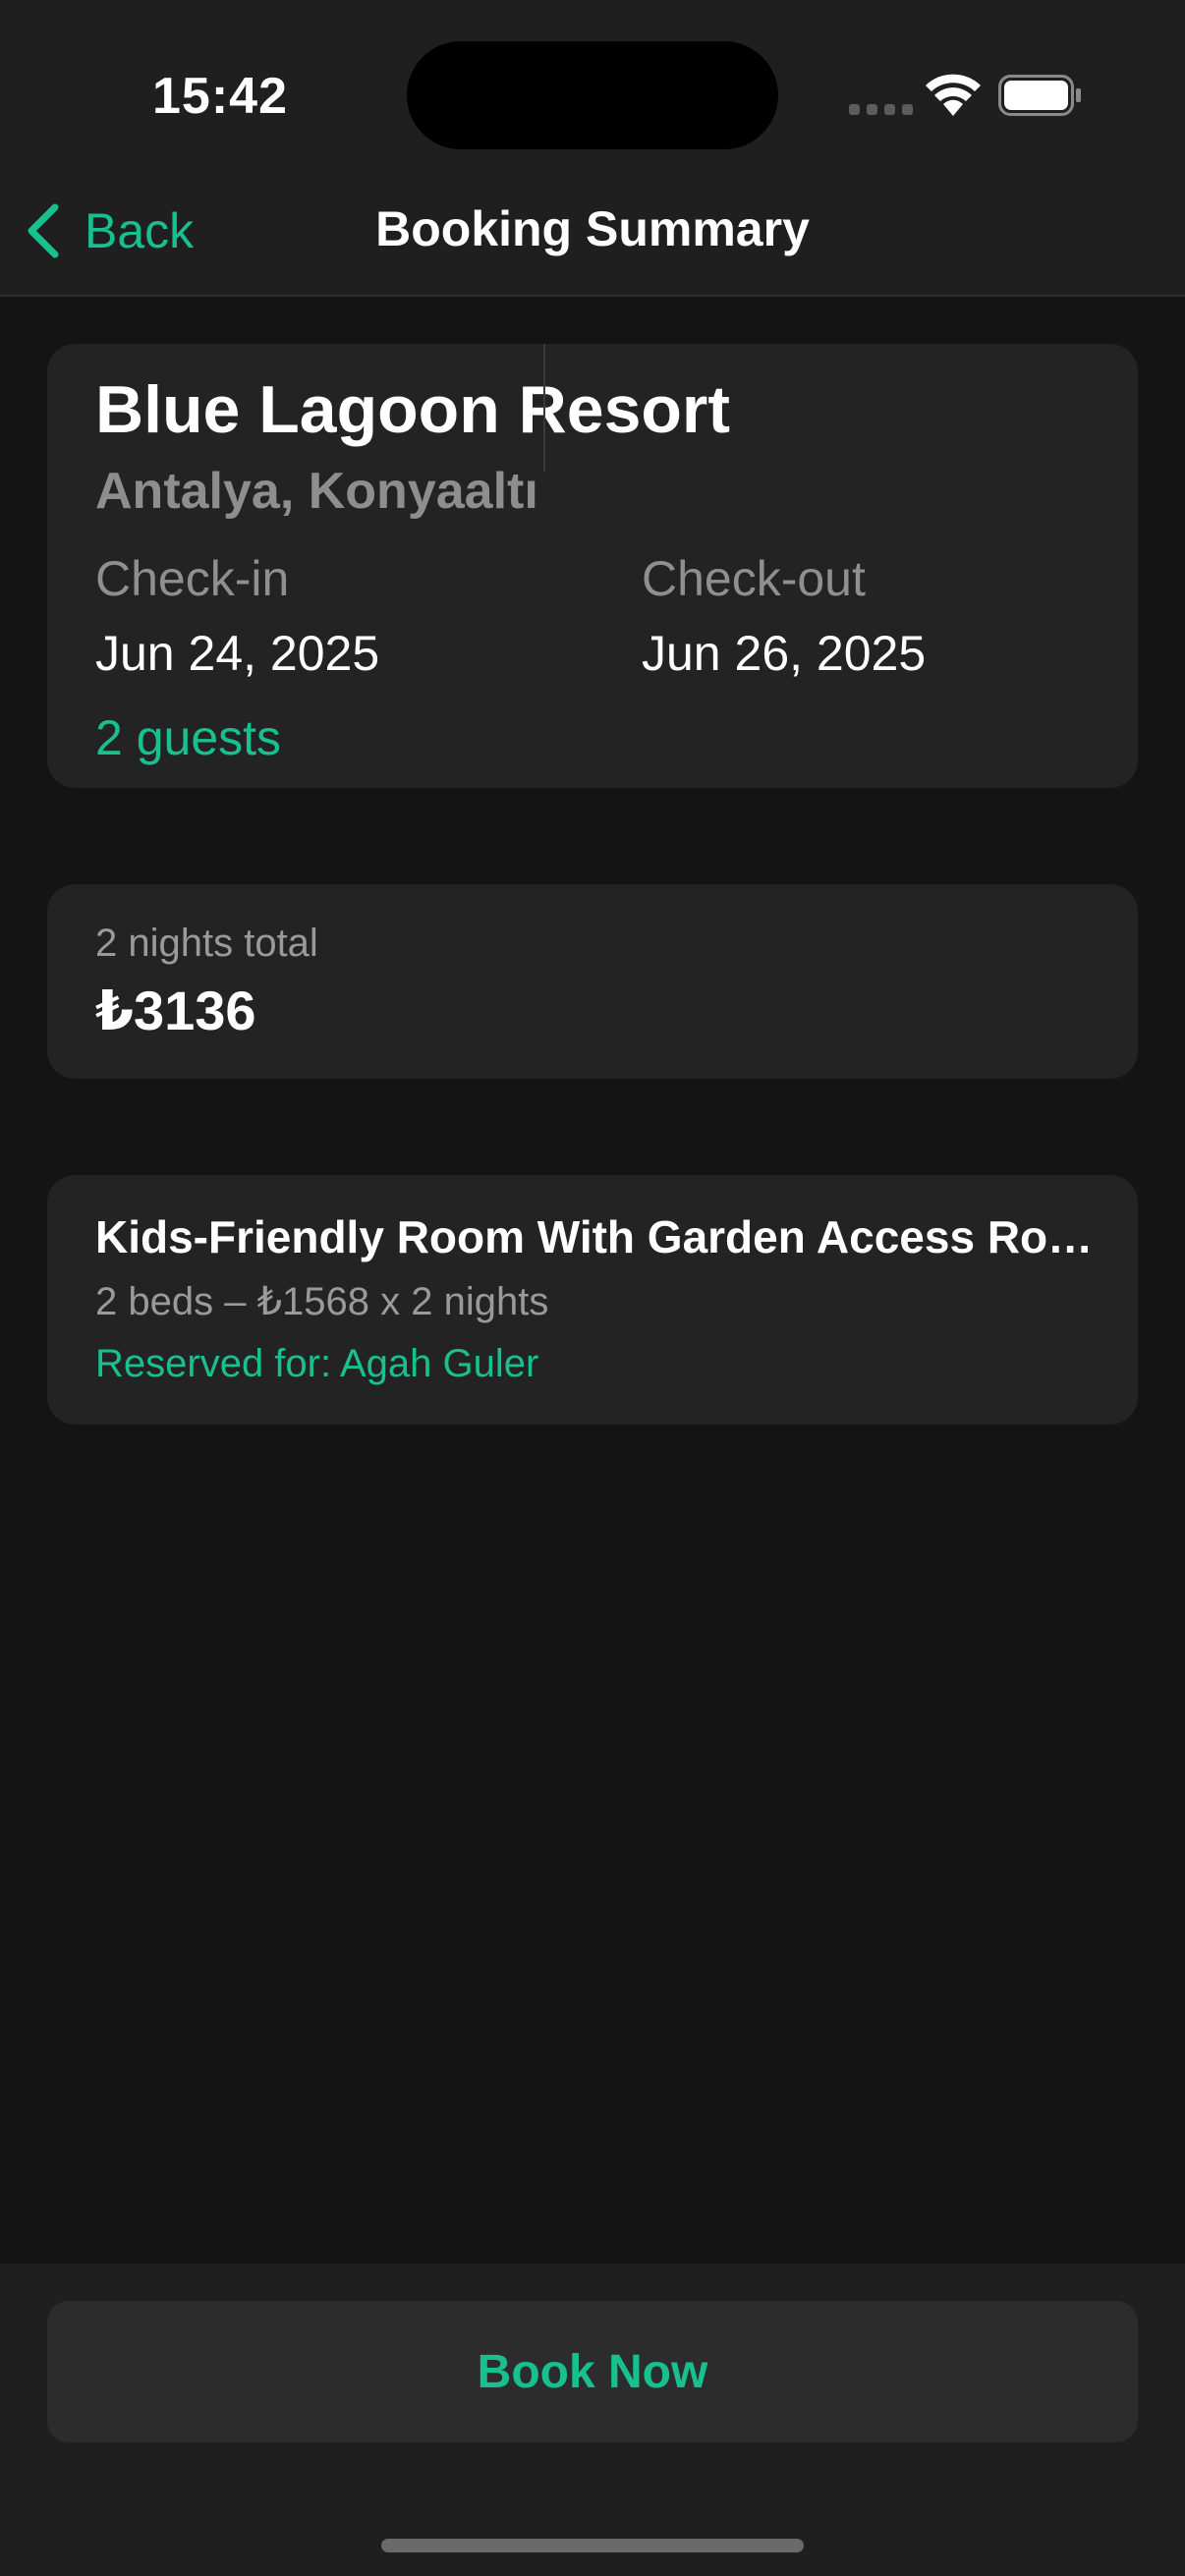 The height and width of the screenshot is (2576, 1185). What do you see at coordinates (189, 737) in the screenshot?
I see `guest-count: 2 guests` at bounding box center [189, 737].